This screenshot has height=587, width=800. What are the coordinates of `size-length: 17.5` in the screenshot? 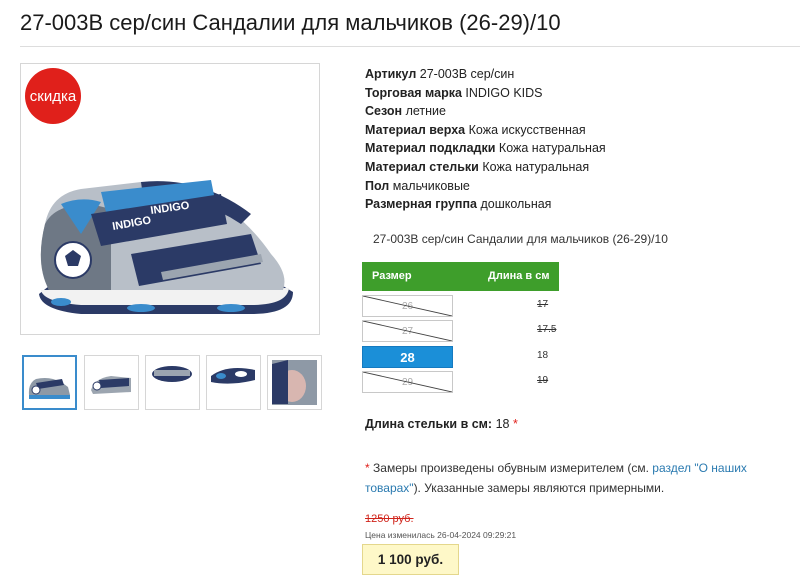 It's located at (547, 329).